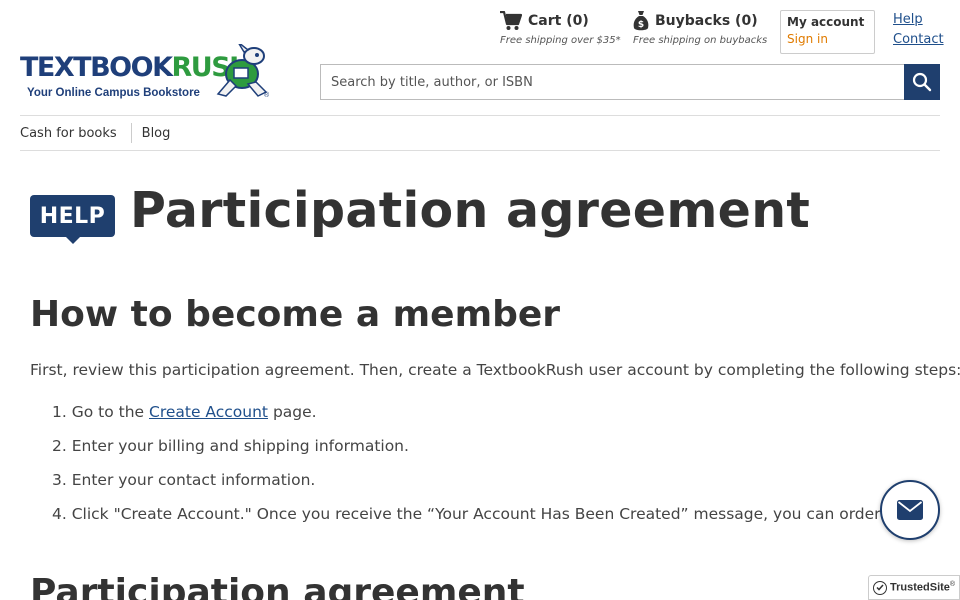  Describe the element at coordinates (558, 21) in the screenshot. I see `cart-label: Cart (0)` at that location.